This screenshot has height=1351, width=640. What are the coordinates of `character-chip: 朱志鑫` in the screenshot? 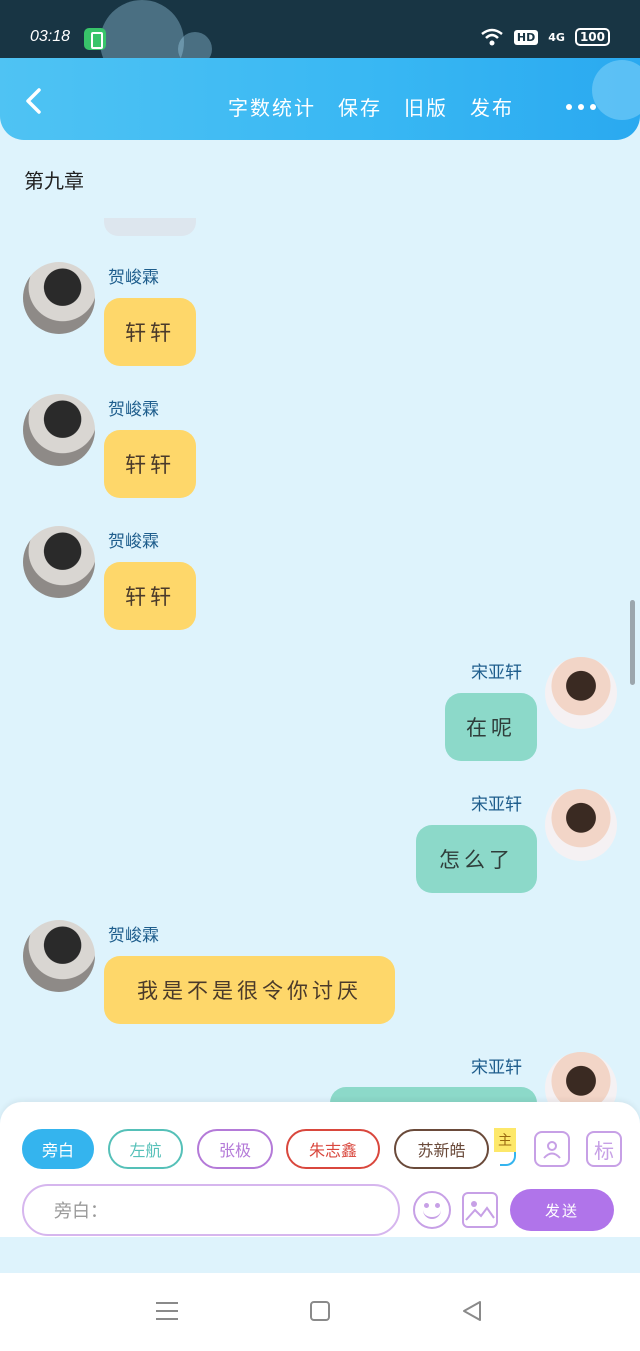 It's located at (333, 1149).